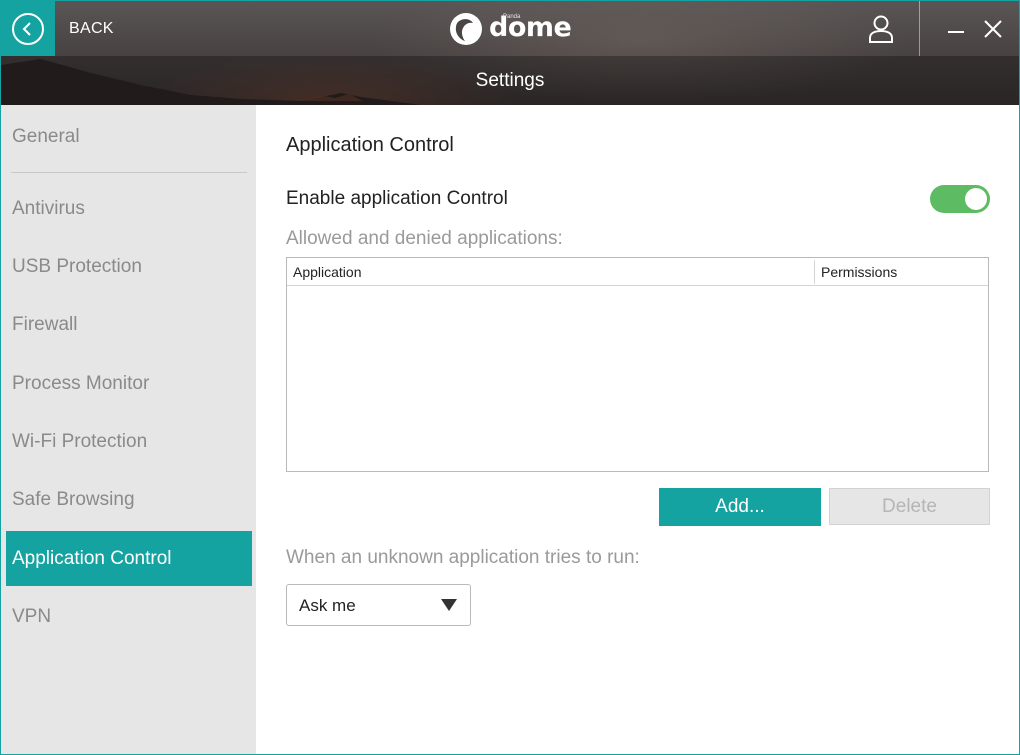 Image resolution: width=1020 pixels, height=755 pixels. I want to click on enable-app-control-label: Enable application Control, so click(397, 198).